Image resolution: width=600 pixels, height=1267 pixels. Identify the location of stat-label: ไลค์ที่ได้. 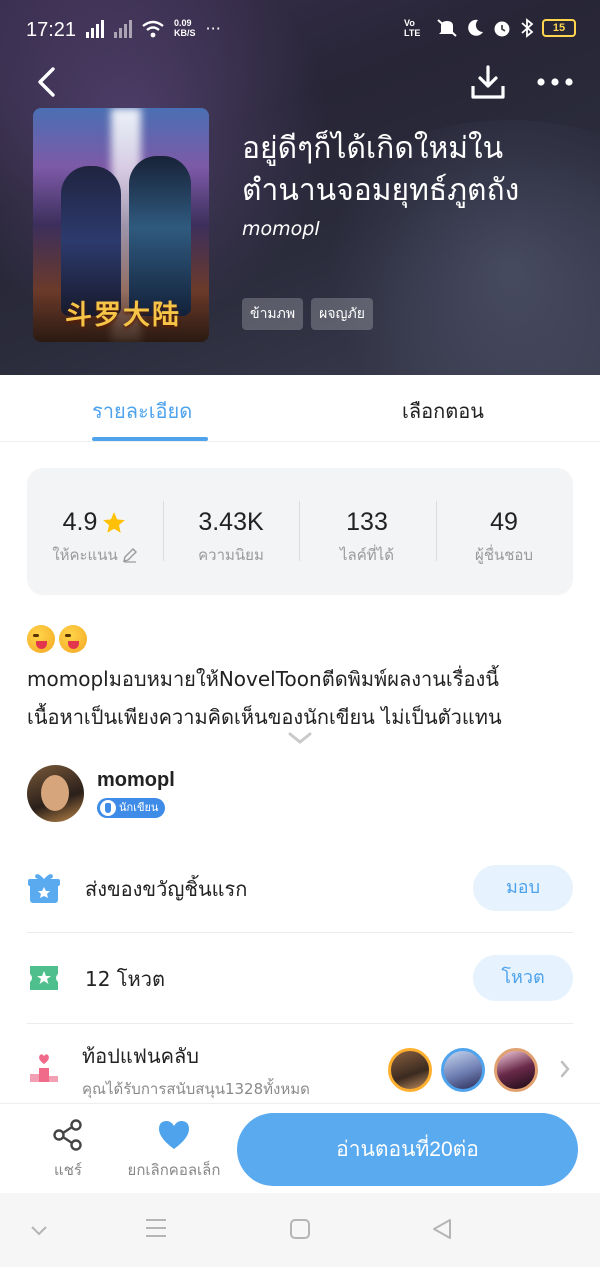
(367, 555).